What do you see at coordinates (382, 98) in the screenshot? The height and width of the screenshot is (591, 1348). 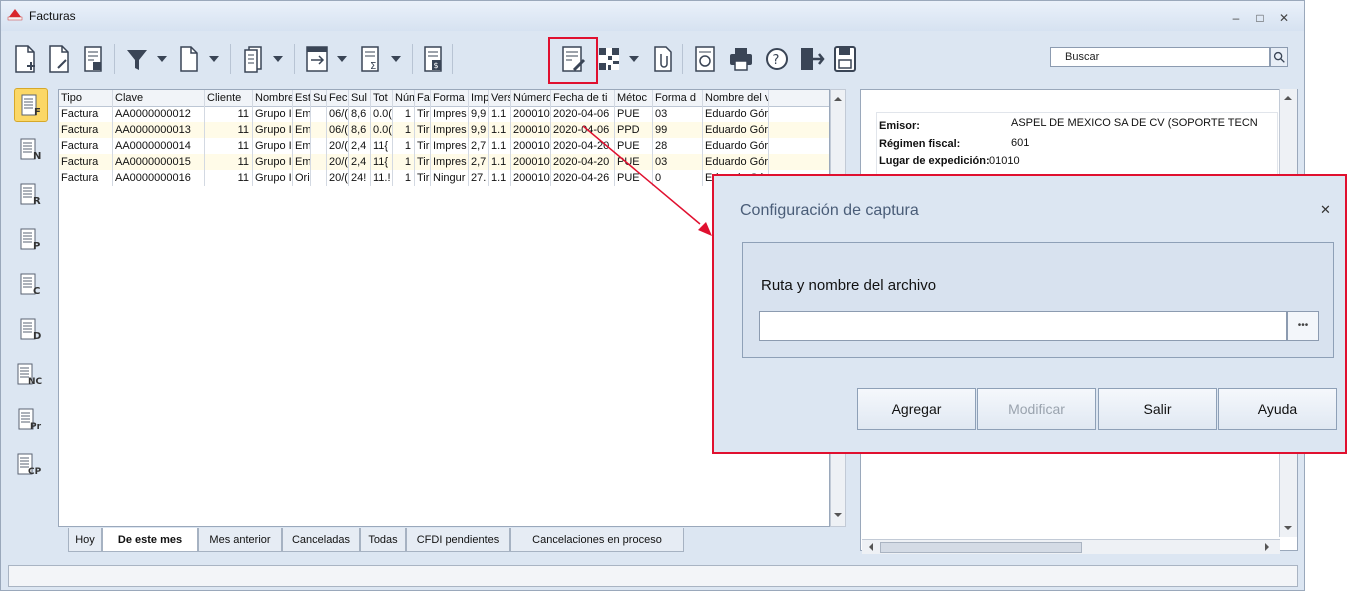 I see `column-header: Tot` at bounding box center [382, 98].